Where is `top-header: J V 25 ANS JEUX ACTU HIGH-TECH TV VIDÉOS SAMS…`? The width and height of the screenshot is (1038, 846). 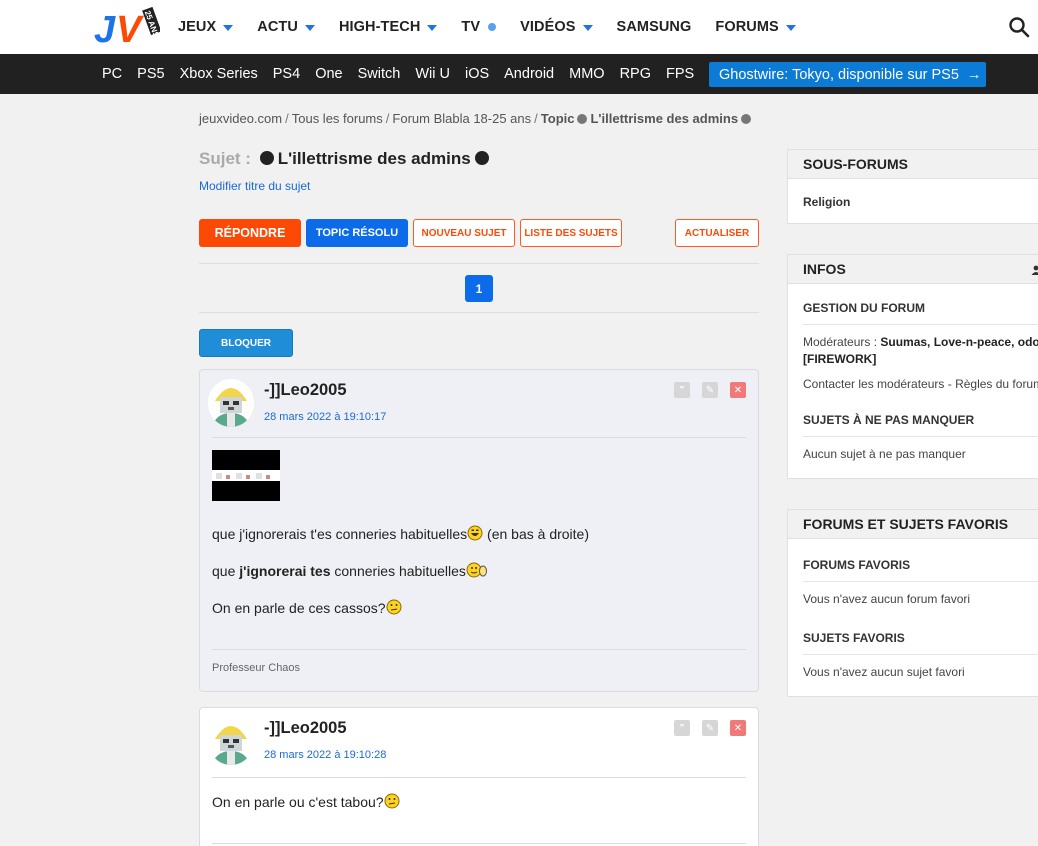 top-header: J V 25 ANS JEUX ACTU HIGH-TECH TV VIDÉOS SAMS… is located at coordinates (519, 27).